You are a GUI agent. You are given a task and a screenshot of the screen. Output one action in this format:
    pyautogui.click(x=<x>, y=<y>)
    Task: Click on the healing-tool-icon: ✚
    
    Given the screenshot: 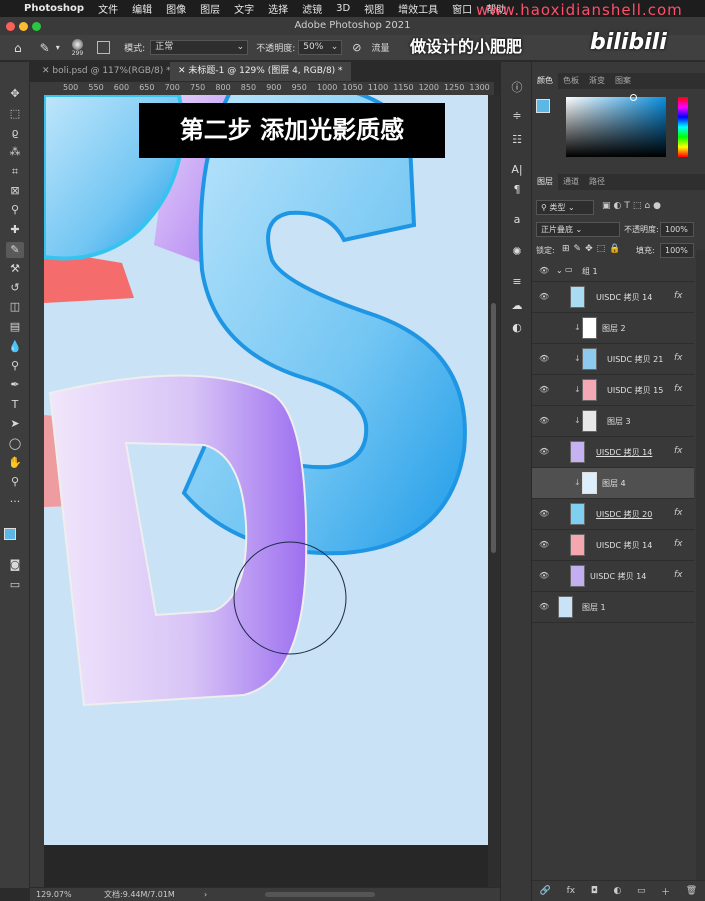 What is the action you would take?
    pyautogui.click(x=15, y=230)
    